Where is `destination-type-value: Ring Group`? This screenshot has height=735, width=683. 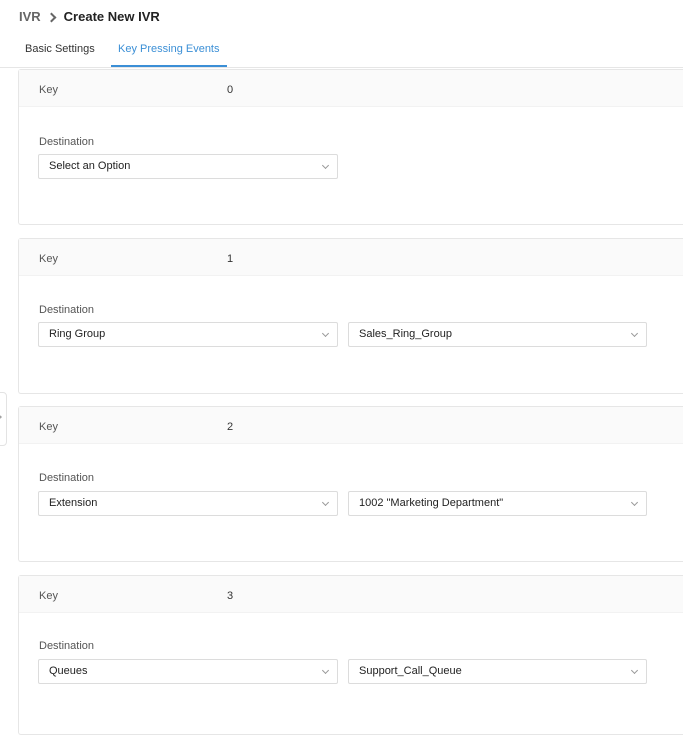 destination-type-value: Ring Group is located at coordinates (77, 334).